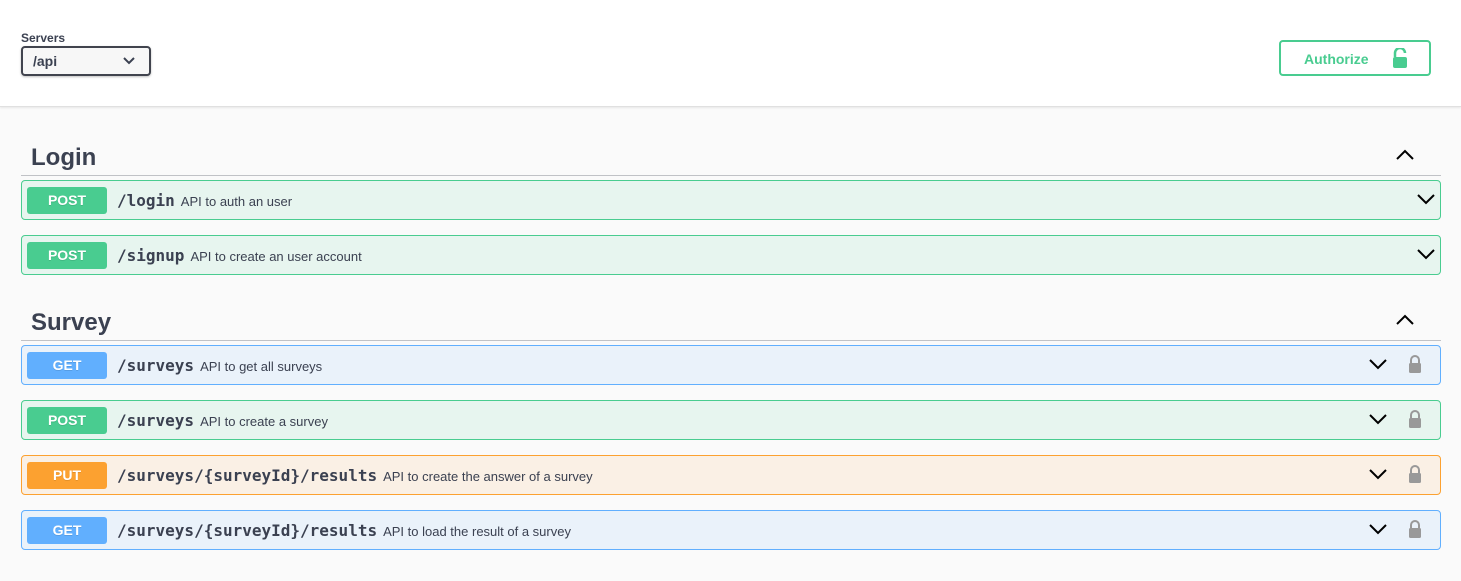 The height and width of the screenshot is (581, 1461). I want to click on operation-description: API to load the result of a survey, so click(477, 531).